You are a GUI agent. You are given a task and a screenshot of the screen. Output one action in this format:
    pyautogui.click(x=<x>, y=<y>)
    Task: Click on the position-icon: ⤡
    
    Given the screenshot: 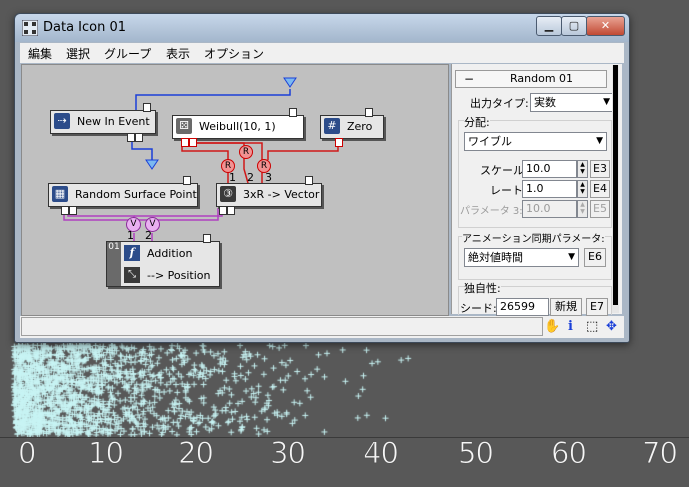 What is the action you would take?
    pyautogui.click(x=132, y=275)
    